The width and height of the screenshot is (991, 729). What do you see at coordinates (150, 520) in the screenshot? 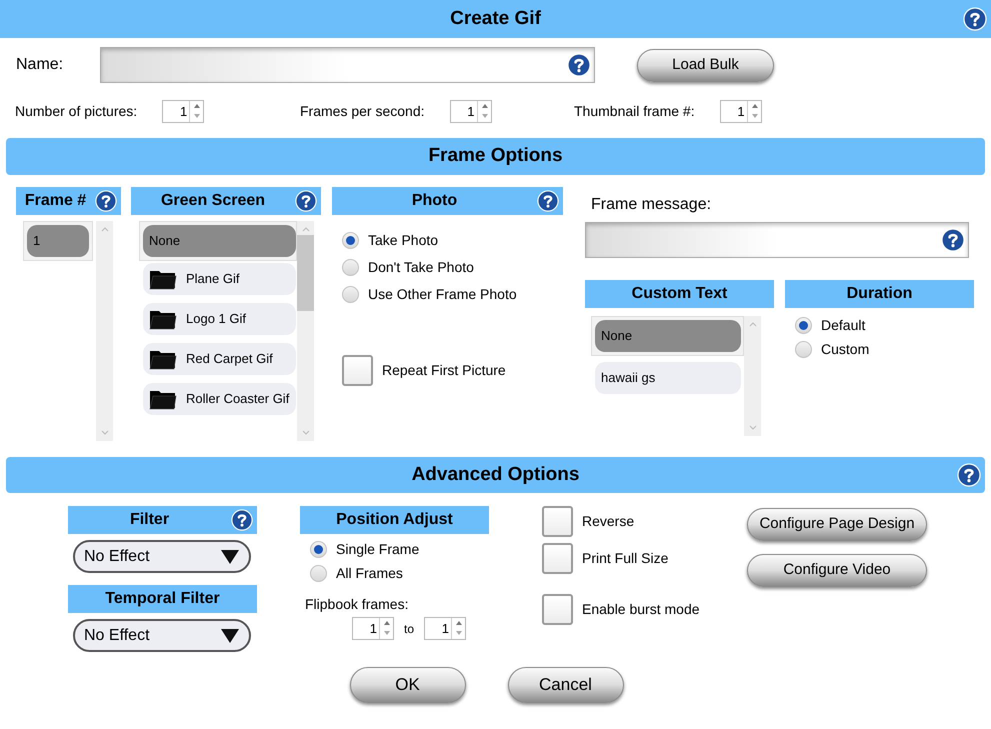
I see `section-title: Filter` at bounding box center [150, 520].